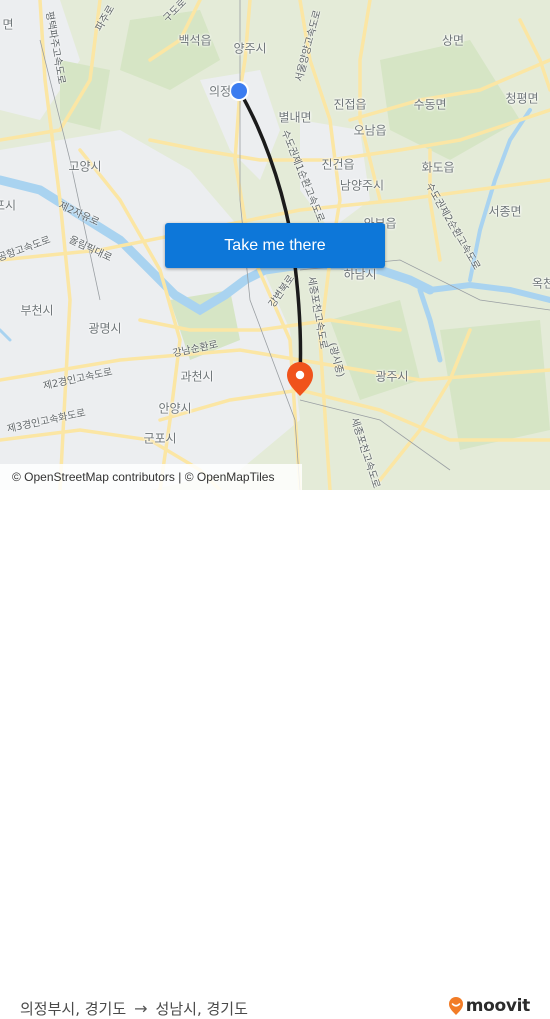  I want to click on brand-name: moovit, so click(498, 1006).